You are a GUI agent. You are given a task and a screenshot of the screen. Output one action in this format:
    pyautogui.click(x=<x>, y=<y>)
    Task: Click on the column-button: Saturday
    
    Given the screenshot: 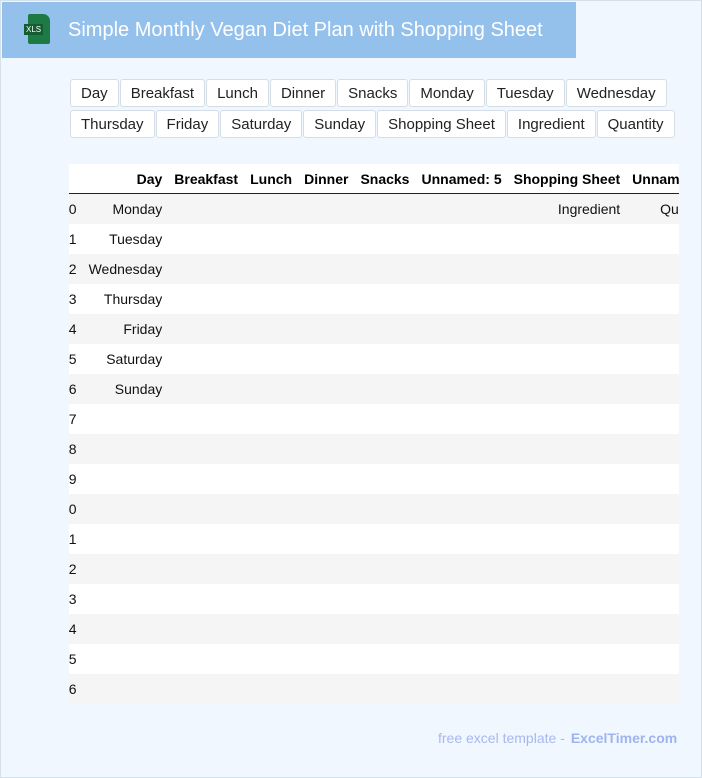 What is the action you would take?
    pyautogui.click(x=261, y=124)
    